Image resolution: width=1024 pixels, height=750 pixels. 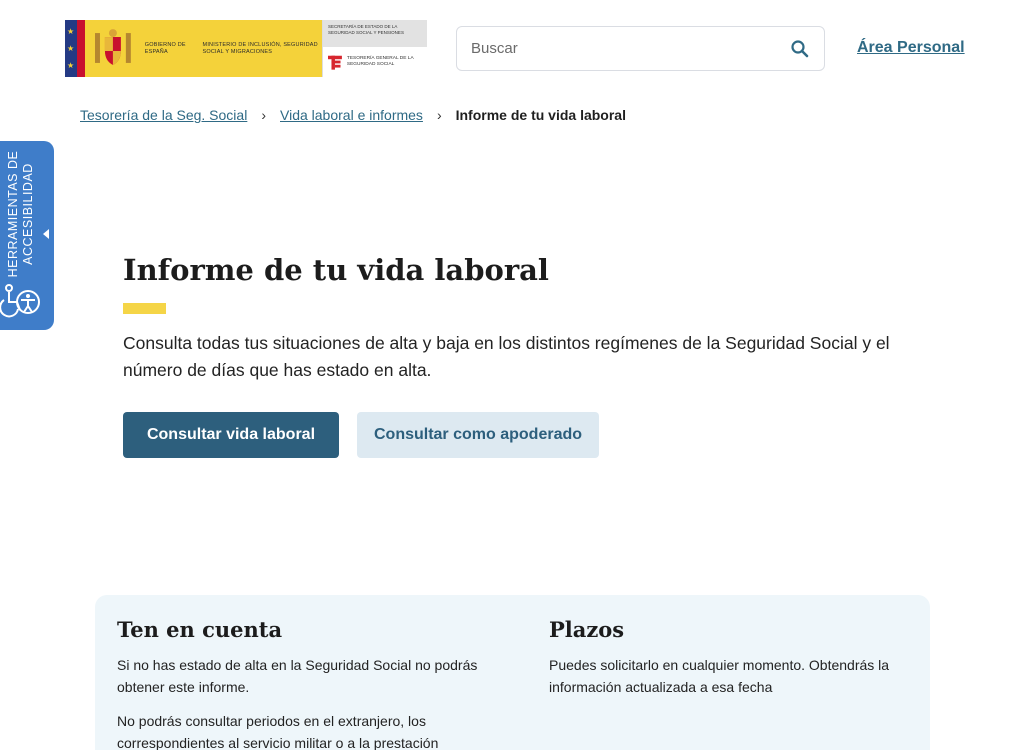 What do you see at coordinates (478, 435) in the screenshot?
I see `consultar-como-apoderado-button: Consultar como apoderado` at bounding box center [478, 435].